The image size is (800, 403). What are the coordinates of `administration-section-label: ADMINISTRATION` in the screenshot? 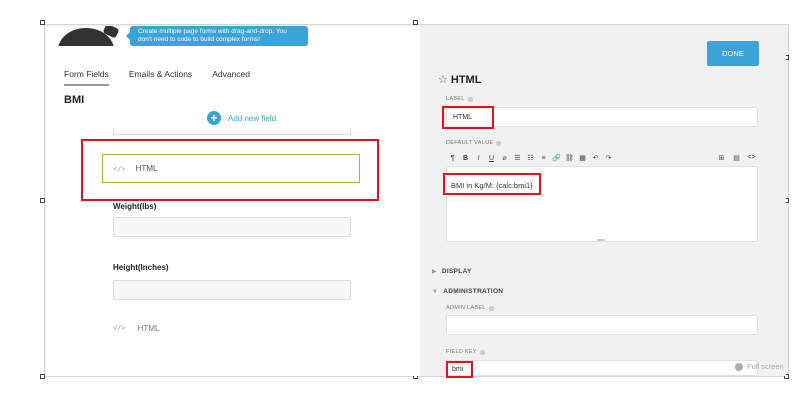 It's located at (473, 291).